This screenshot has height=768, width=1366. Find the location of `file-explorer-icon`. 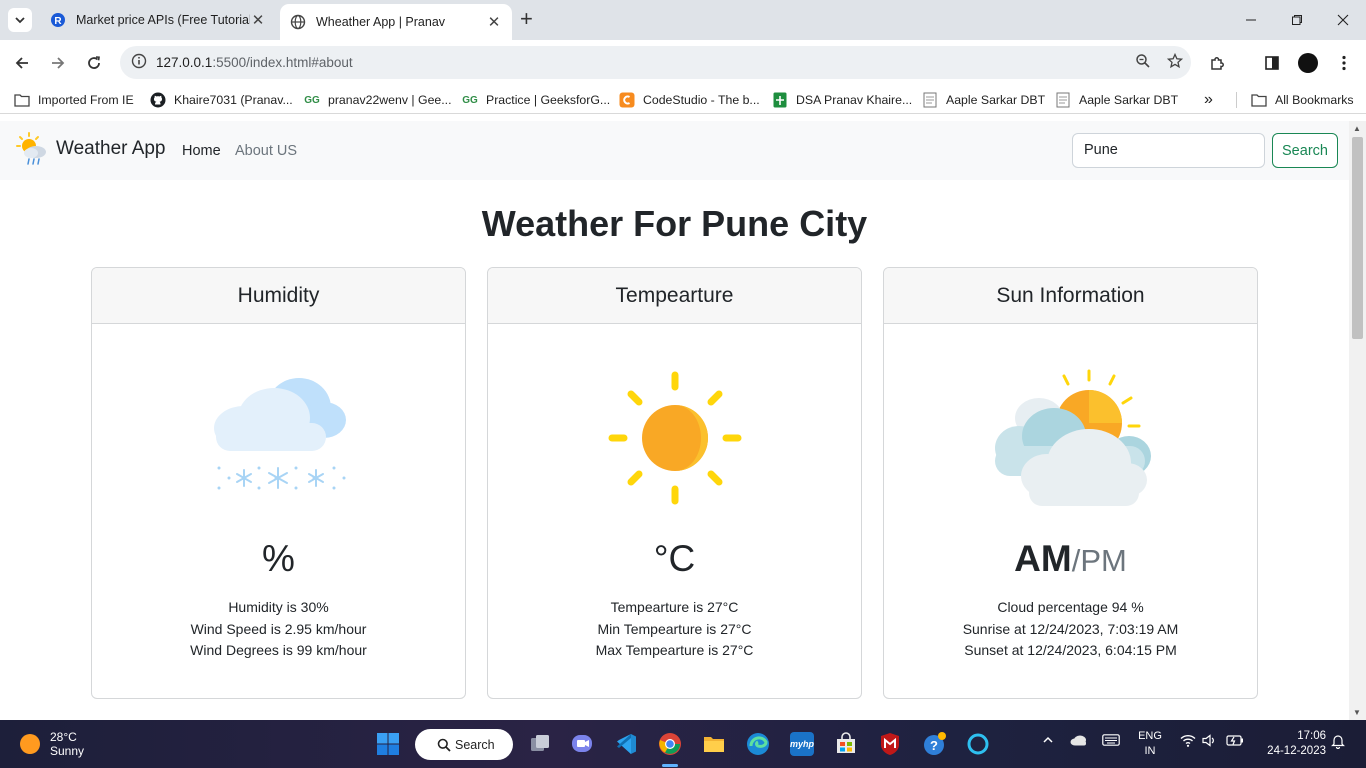

file-explorer-icon is located at coordinates (714, 744).